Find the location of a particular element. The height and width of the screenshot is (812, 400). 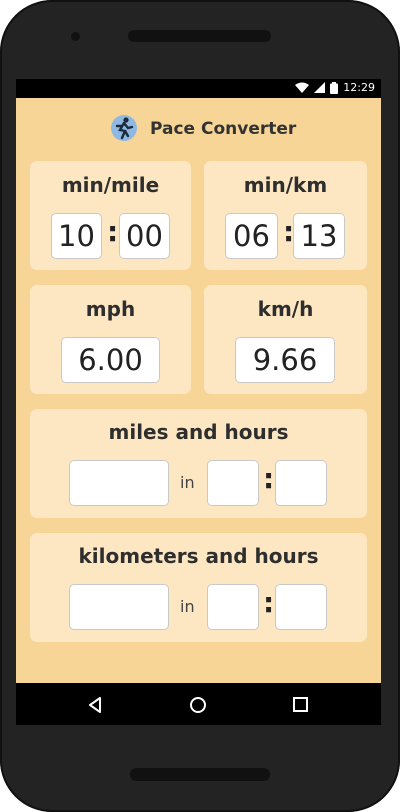

recents-icon is located at coordinates (300, 704).